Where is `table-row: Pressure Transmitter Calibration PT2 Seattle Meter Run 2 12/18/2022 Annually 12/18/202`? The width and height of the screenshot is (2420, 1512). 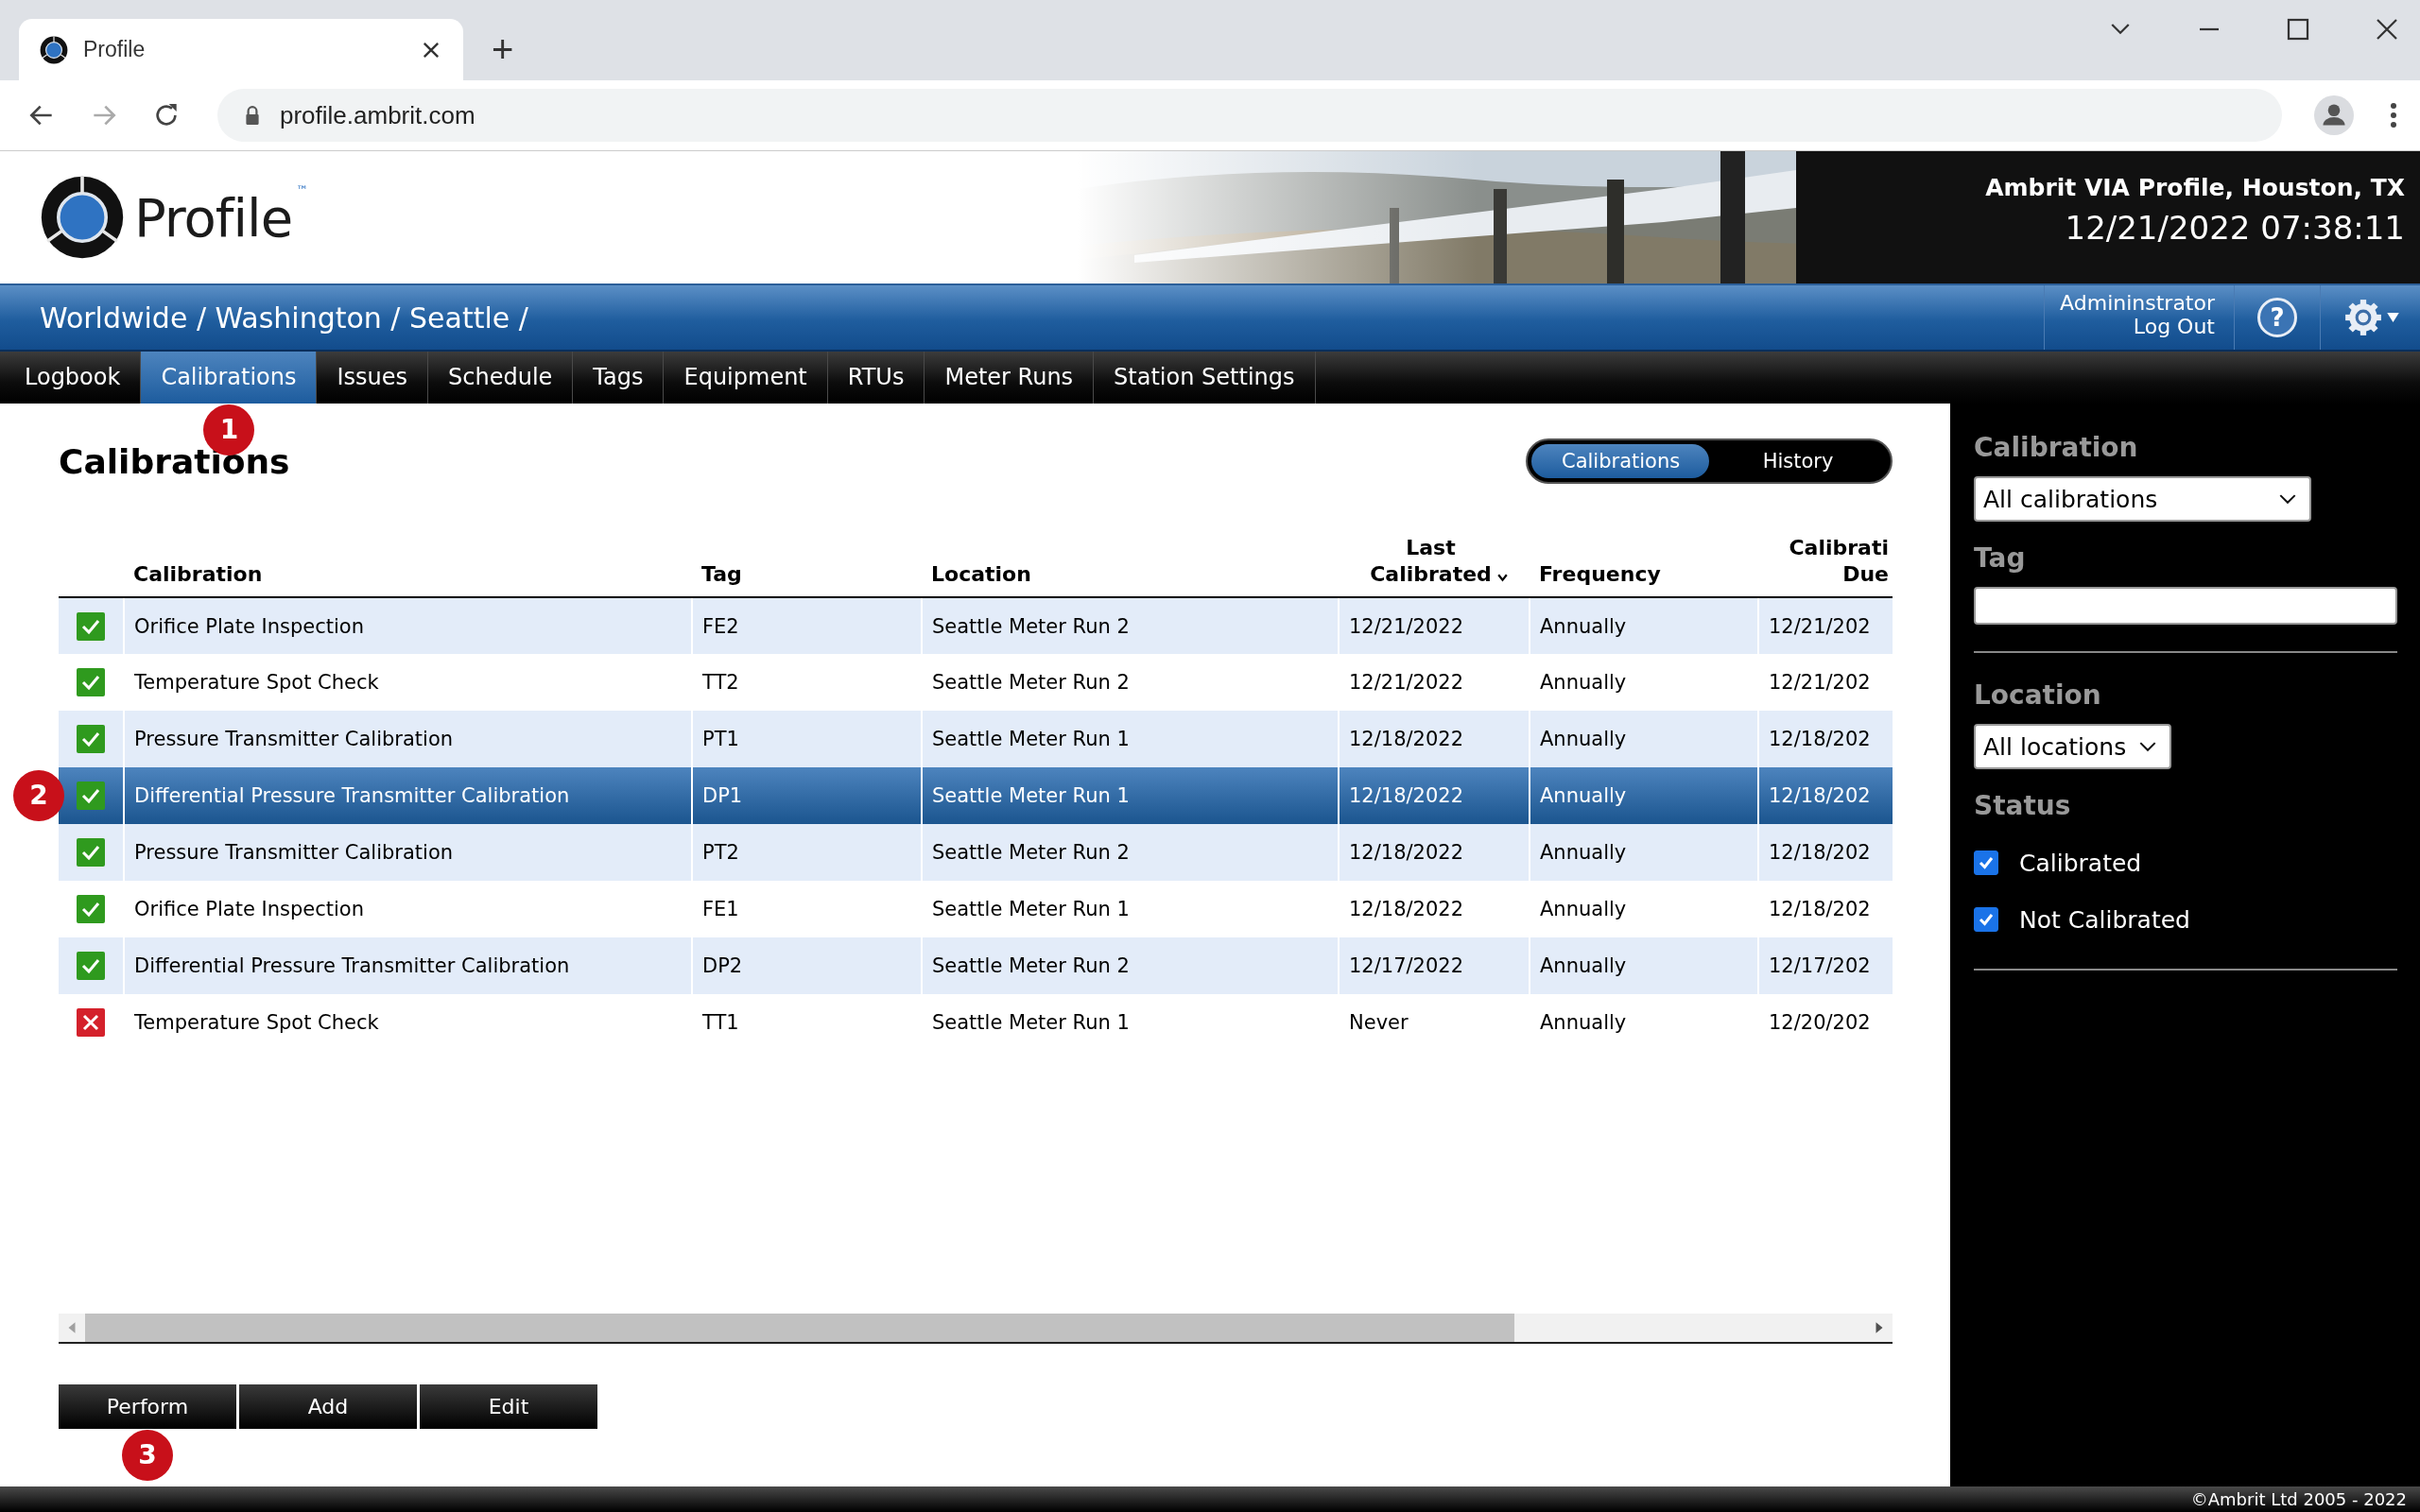
table-row: Pressure Transmitter Calibration PT2 Seattle Meter Run 2 12/18/2022 Annually 12/18/202 is located at coordinates (976, 852).